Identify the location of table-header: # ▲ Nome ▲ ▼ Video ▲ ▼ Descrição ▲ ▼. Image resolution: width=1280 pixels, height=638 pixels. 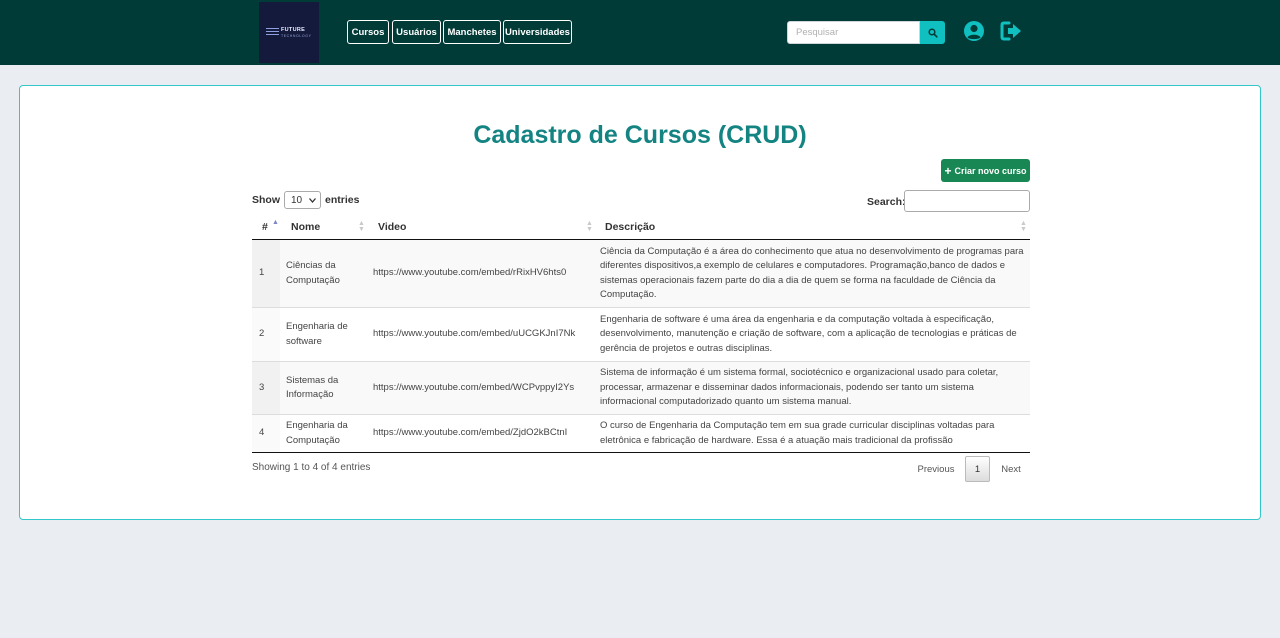
(641, 227).